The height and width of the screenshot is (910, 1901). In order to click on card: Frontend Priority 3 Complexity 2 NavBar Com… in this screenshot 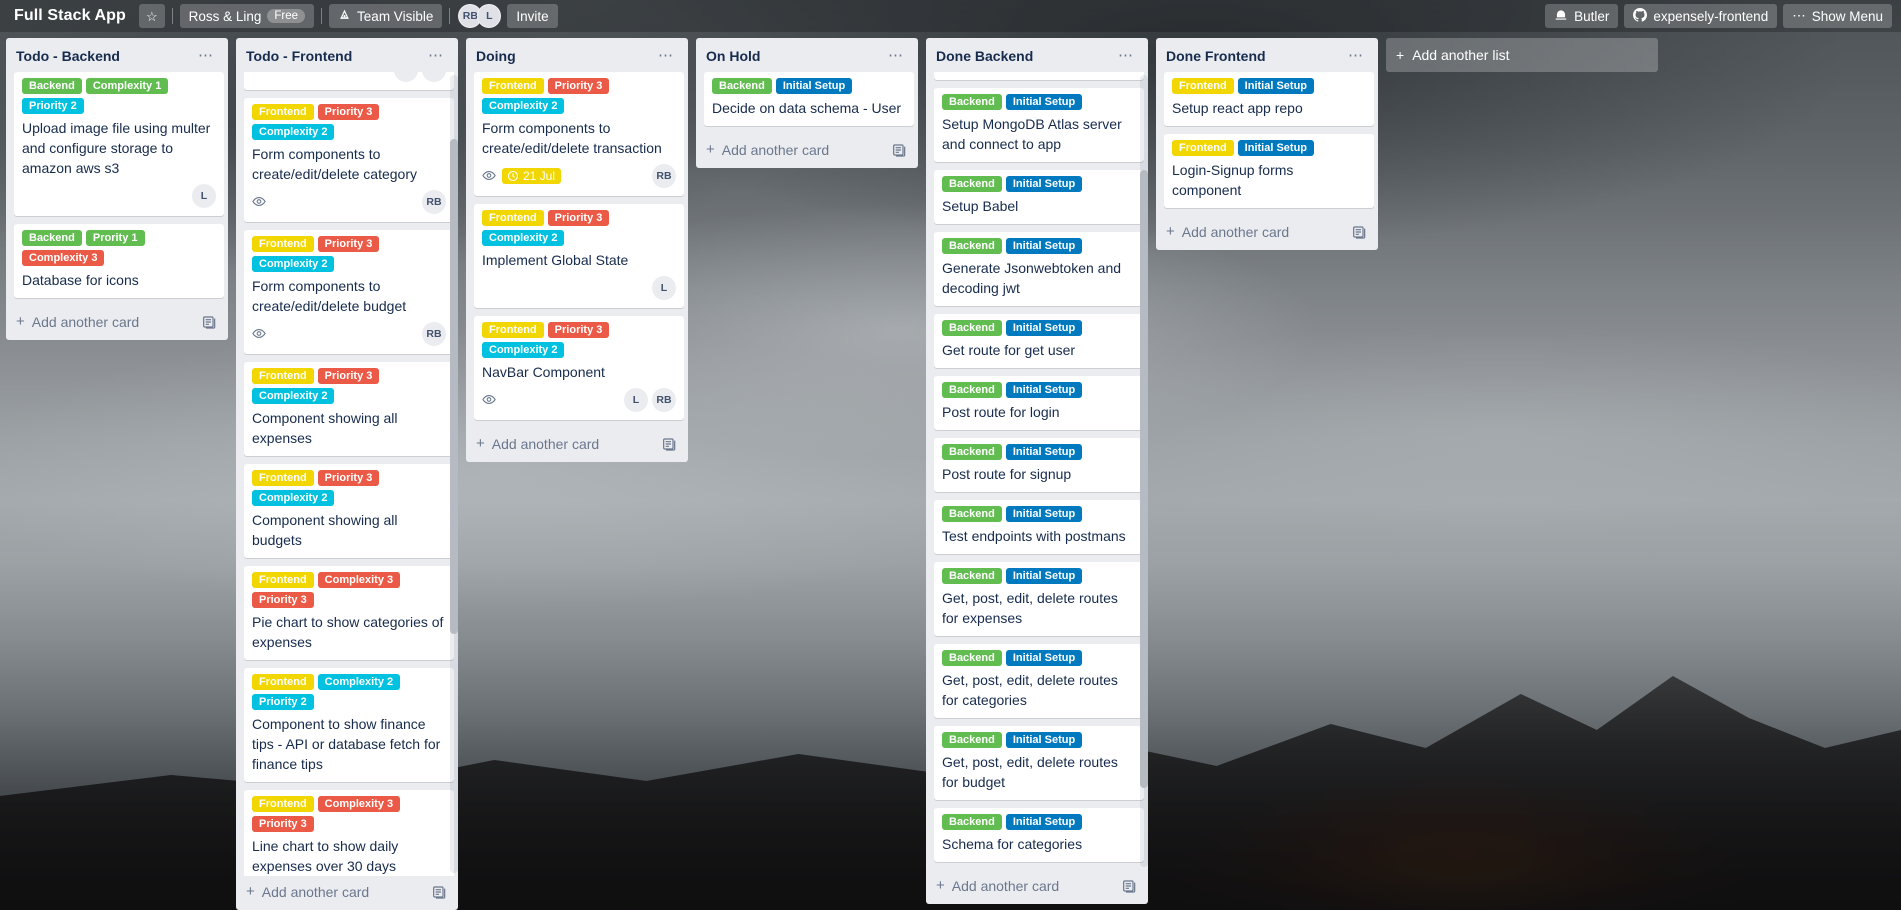, I will do `click(579, 368)`.